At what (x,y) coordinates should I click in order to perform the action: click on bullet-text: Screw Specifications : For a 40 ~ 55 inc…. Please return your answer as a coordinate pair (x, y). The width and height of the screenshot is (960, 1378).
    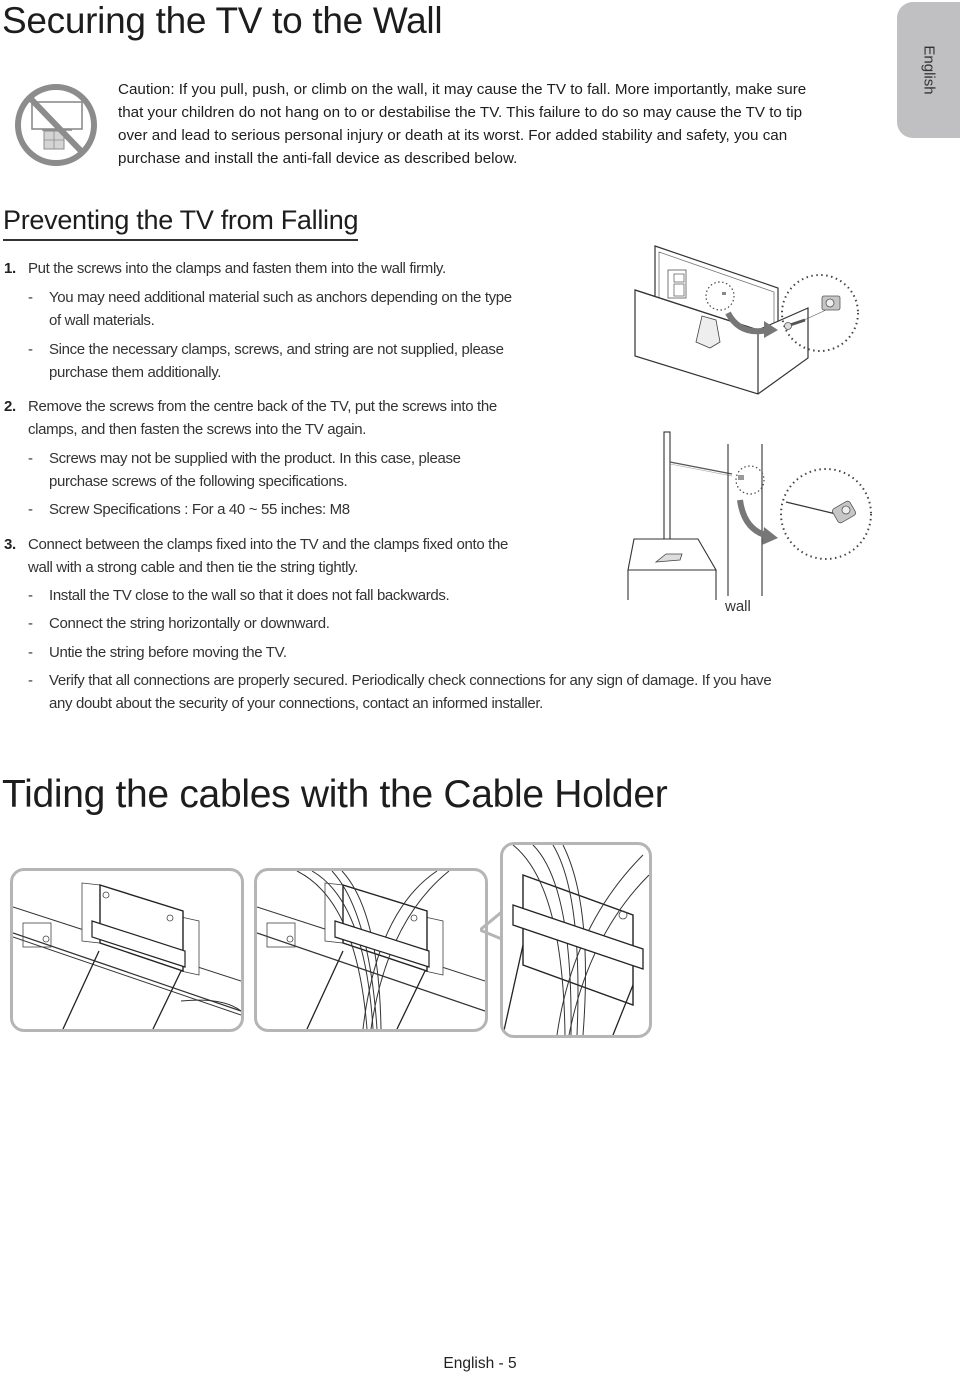
    Looking at the image, I should click on (199, 509).